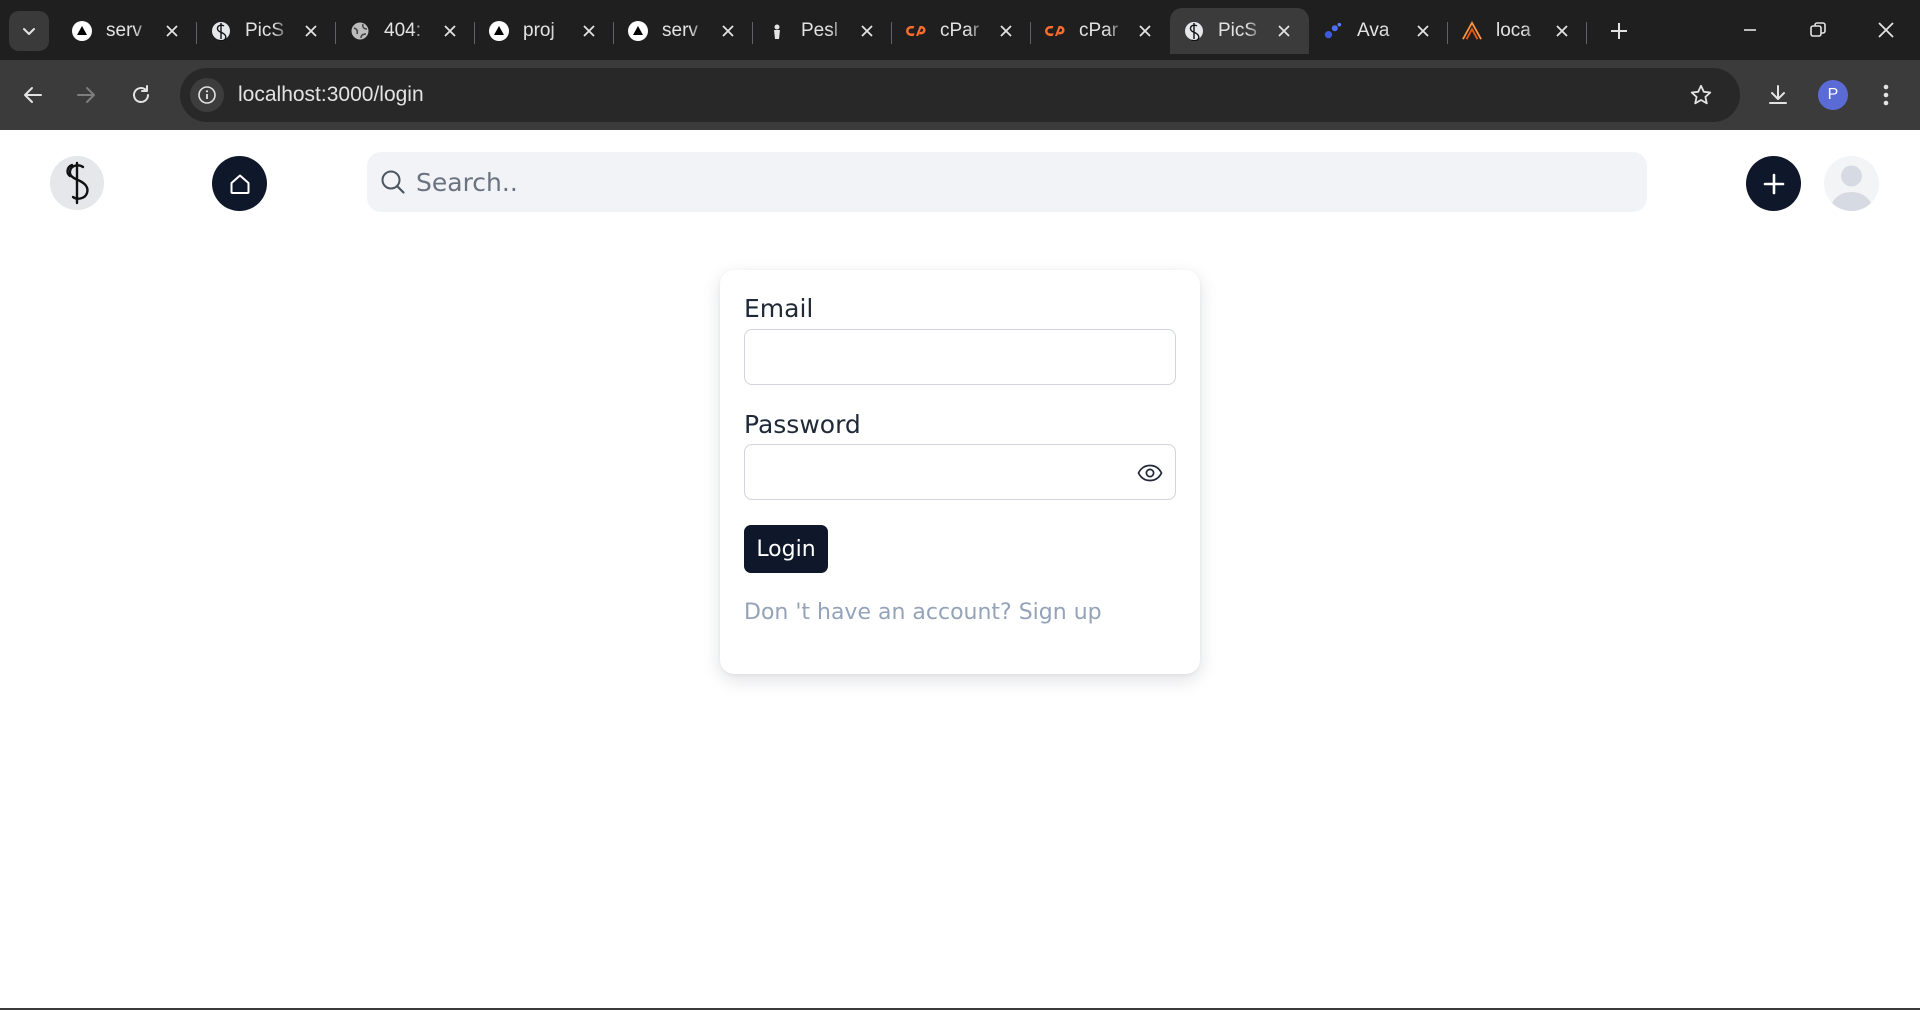  I want to click on email-field-wrapper, so click(960, 357).